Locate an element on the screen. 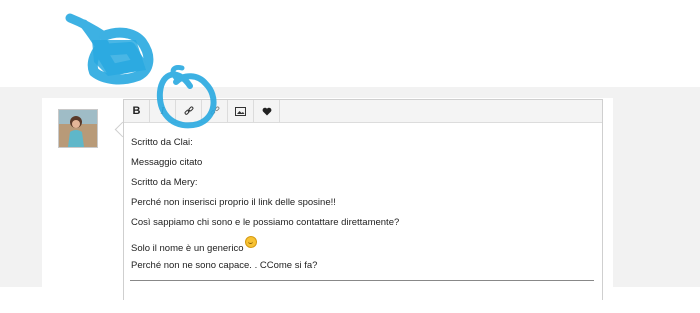 Image resolution: width=700 pixels, height=313 pixels. smiley-icon is located at coordinates (250, 242).